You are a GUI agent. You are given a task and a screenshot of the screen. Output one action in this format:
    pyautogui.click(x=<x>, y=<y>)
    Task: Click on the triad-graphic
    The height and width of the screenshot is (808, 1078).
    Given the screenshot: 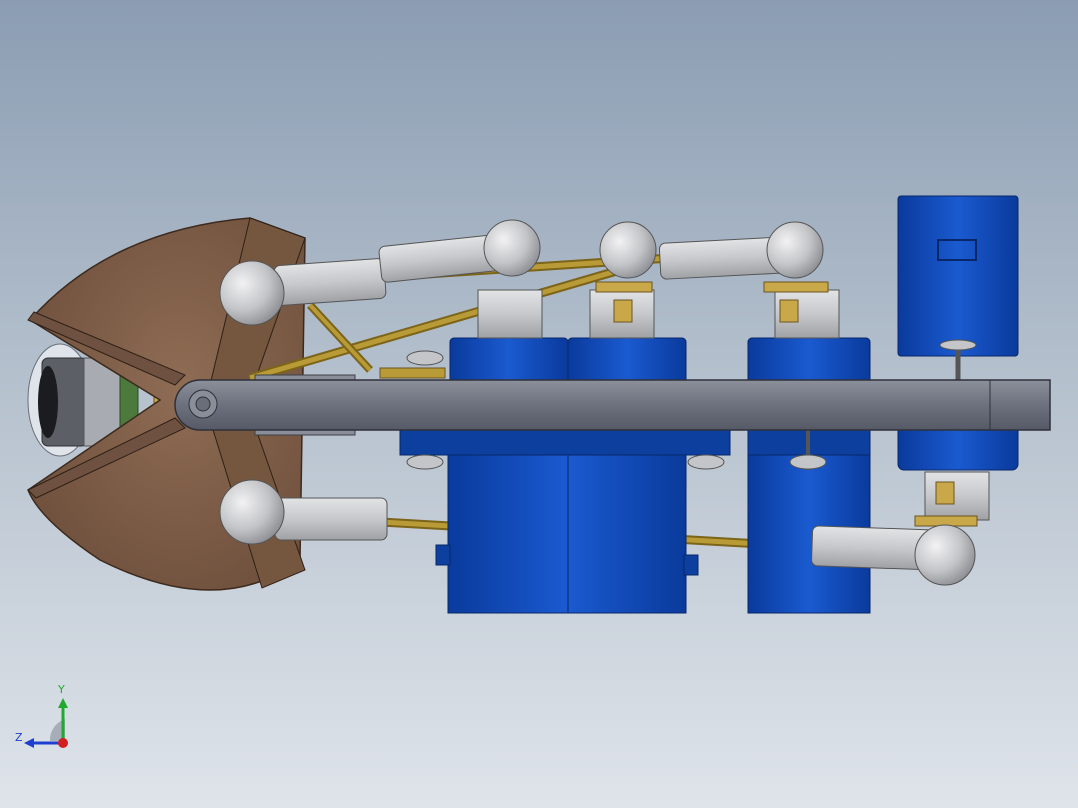 What is the action you would take?
    pyautogui.click(x=46, y=723)
    